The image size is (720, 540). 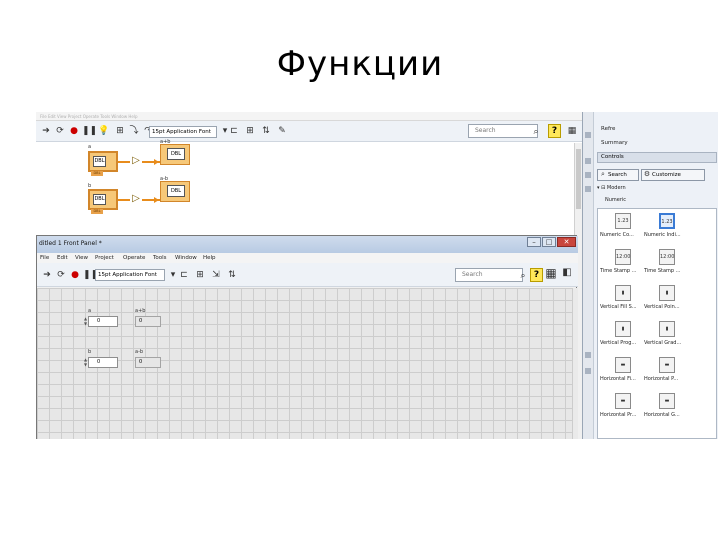 What do you see at coordinates (209, 258) in the screenshot?
I see `menu-help: Help` at bounding box center [209, 258].